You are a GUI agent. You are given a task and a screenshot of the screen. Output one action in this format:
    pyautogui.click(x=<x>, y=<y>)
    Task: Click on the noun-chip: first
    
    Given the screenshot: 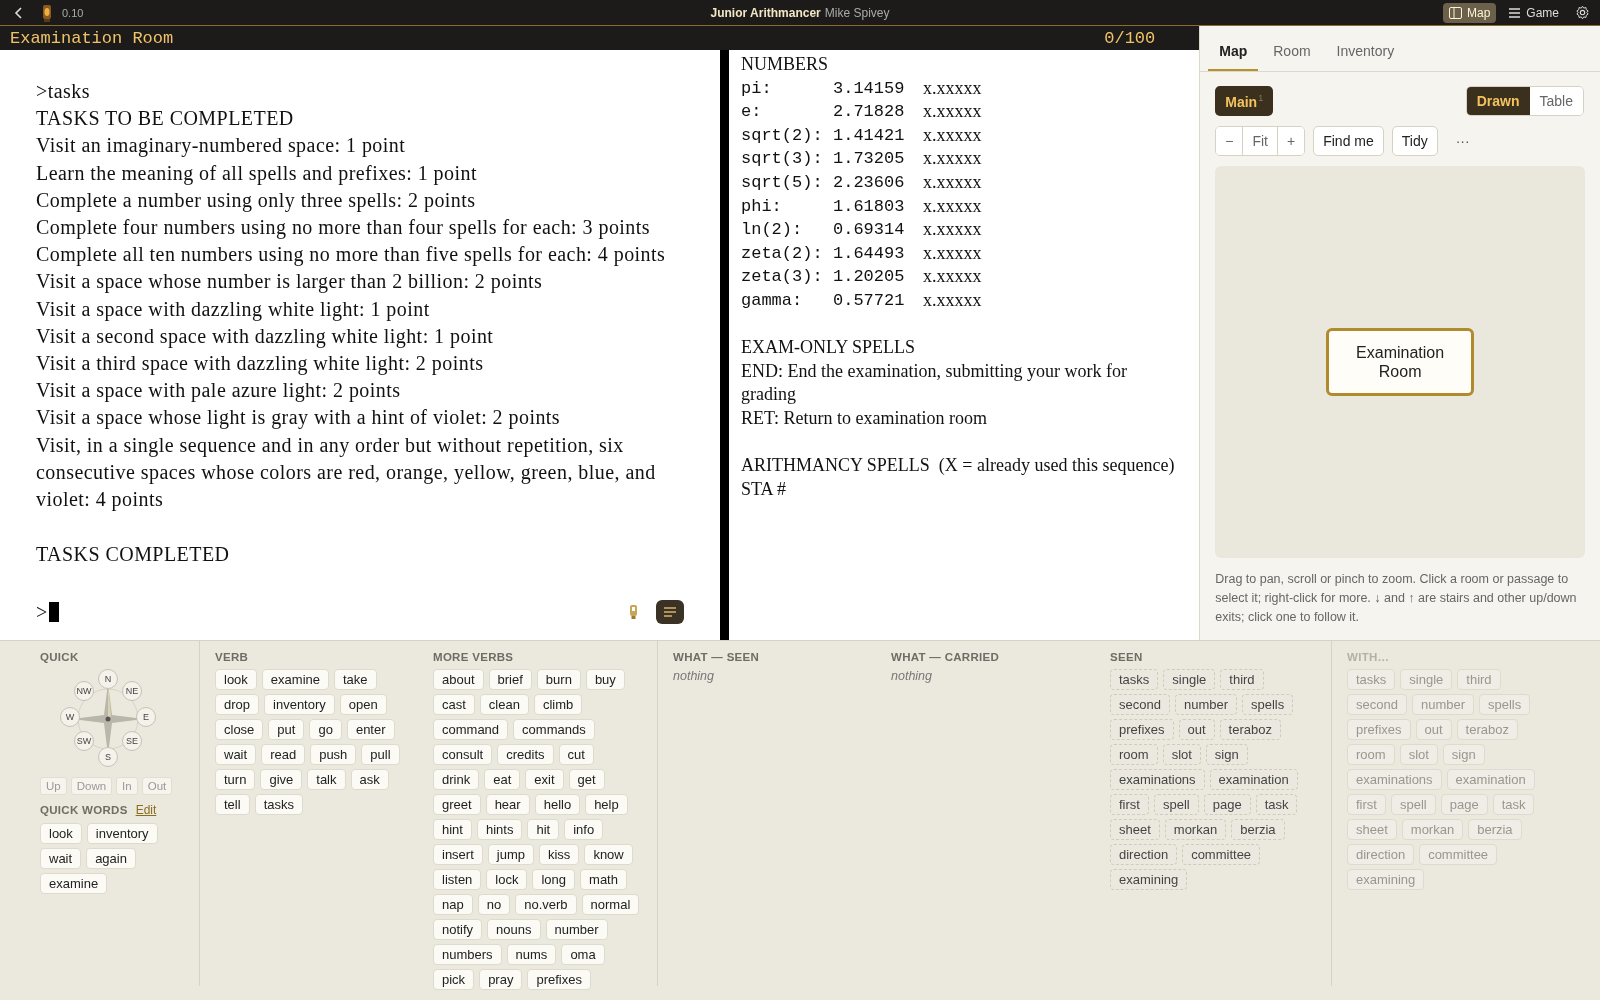 What is the action you would take?
    pyautogui.click(x=1129, y=804)
    